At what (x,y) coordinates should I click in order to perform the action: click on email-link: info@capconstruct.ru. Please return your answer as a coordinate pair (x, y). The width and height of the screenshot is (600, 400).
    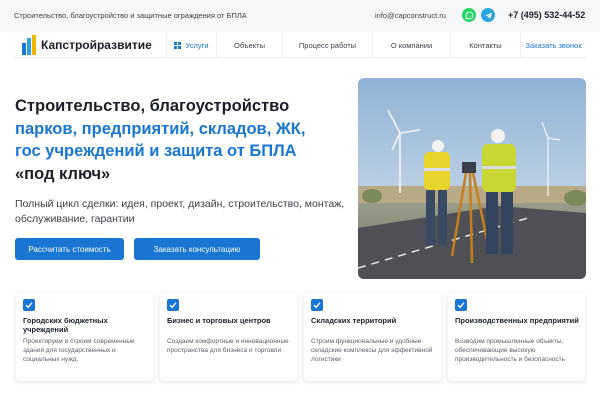
    Looking at the image, I should click on (410, 15).